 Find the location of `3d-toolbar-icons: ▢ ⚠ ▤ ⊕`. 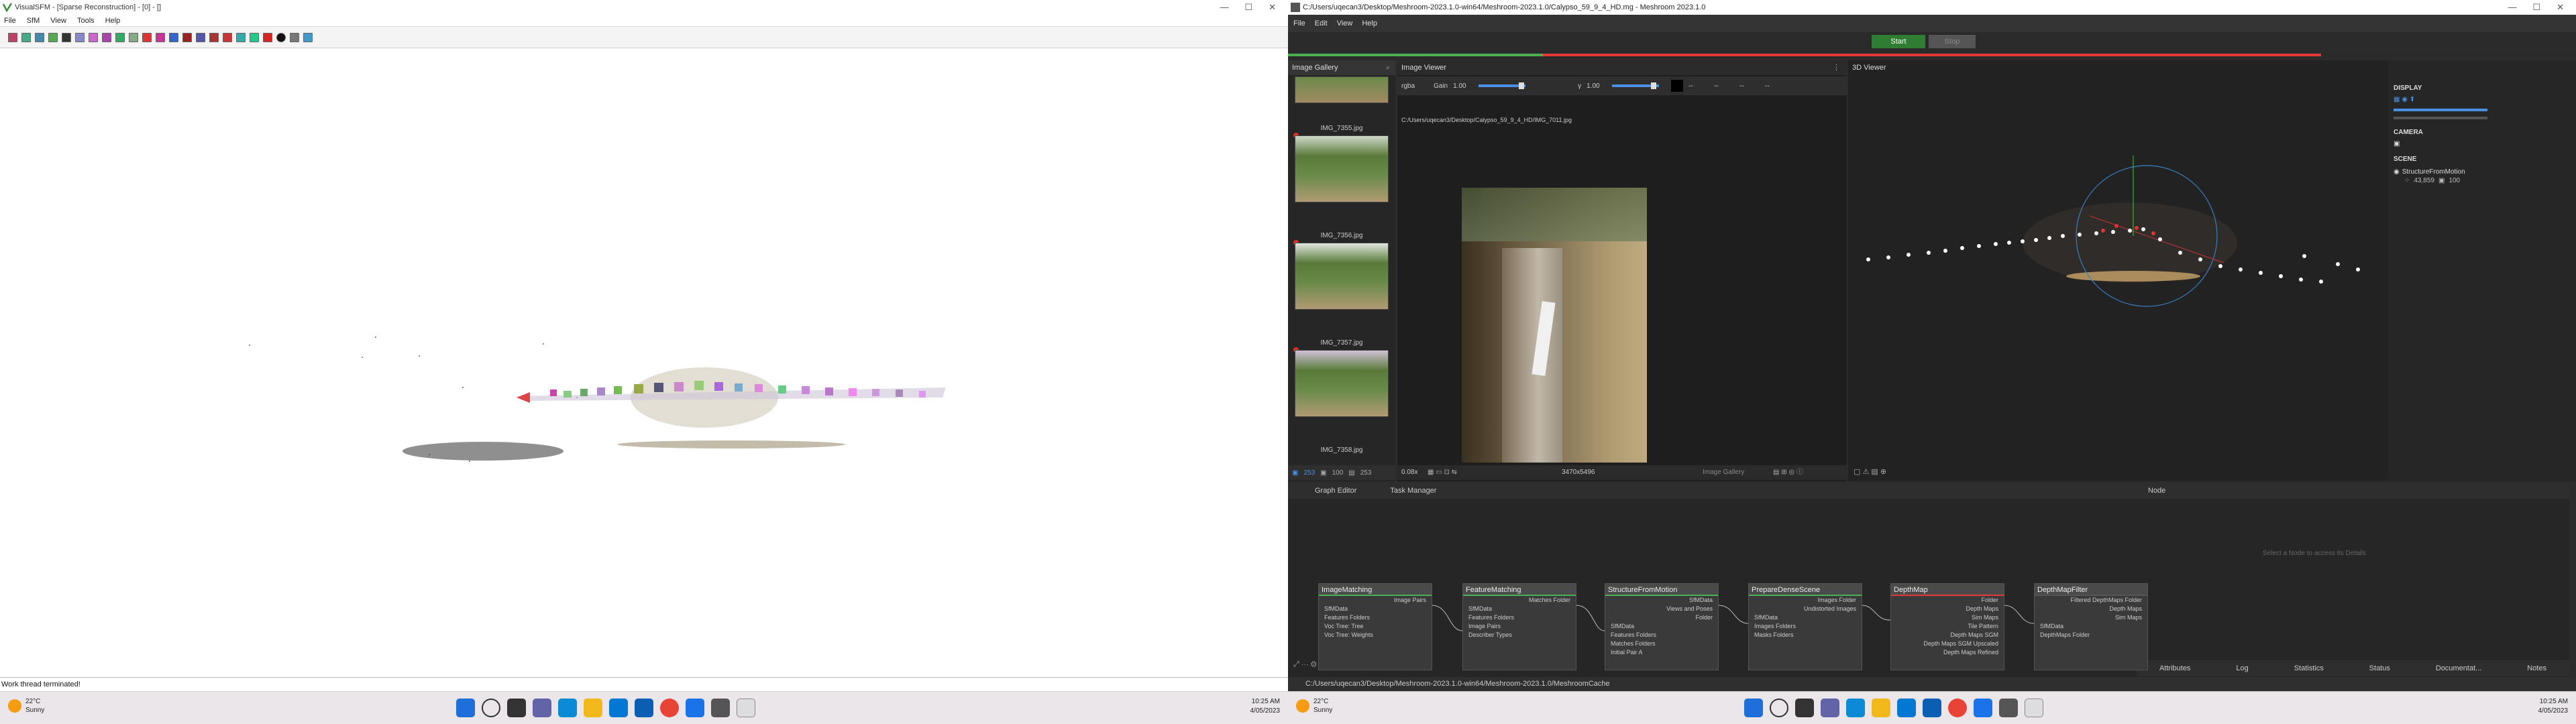

3d-toolbar-icons: ▢ ⚠ ▤ ⊕ is located at coordinates (2116, 472).